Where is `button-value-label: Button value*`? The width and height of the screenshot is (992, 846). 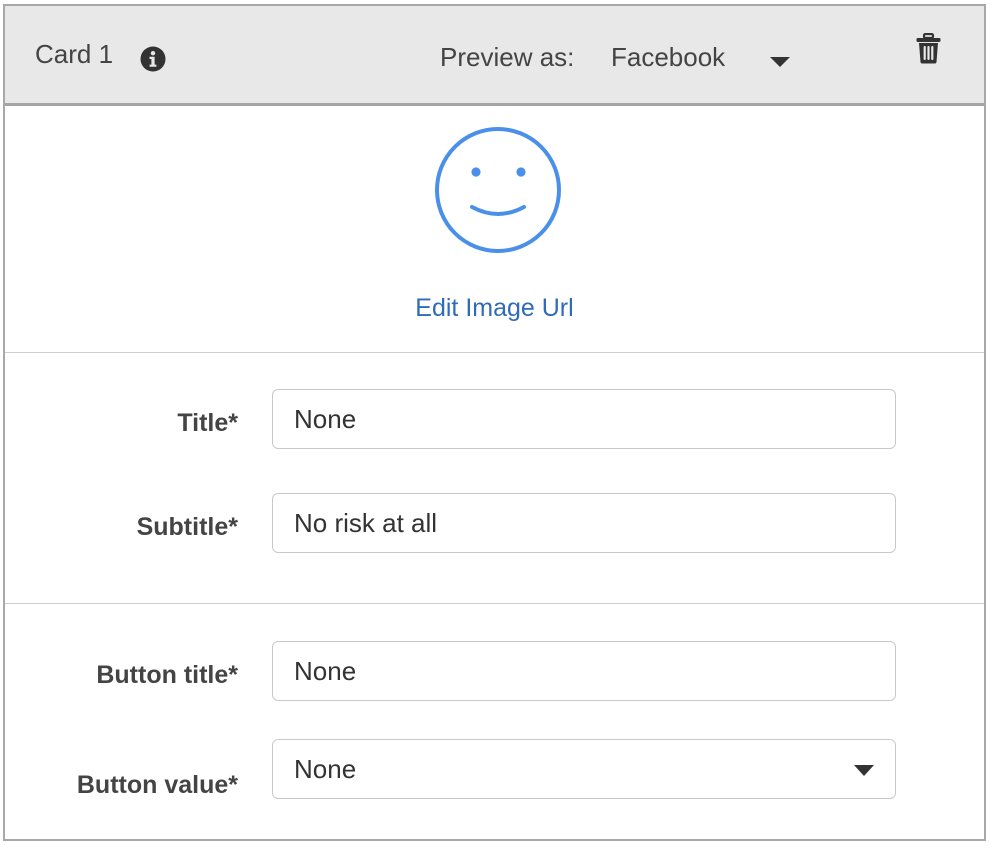 button-value-label: Button value* is located at coordinates (157, 785).